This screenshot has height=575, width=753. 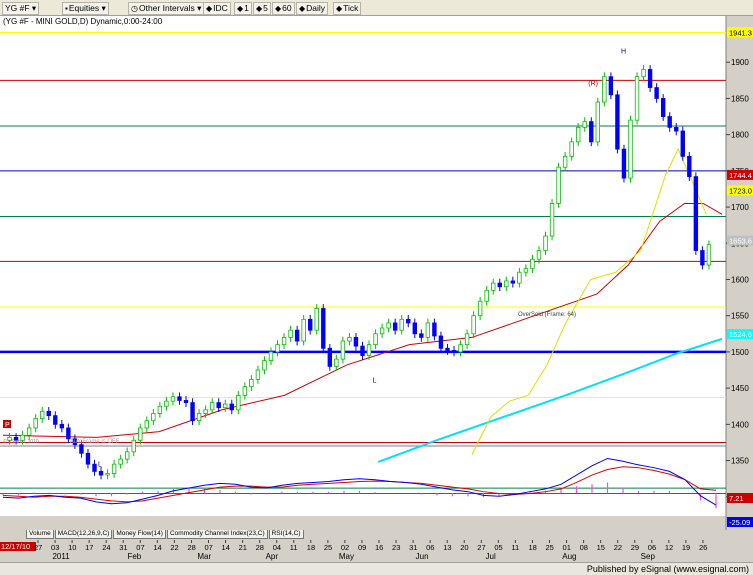 What do you see at coordinates (204, 556) in the screenshot?
I see `month-label: Mar` at bounding box center [204, 556].